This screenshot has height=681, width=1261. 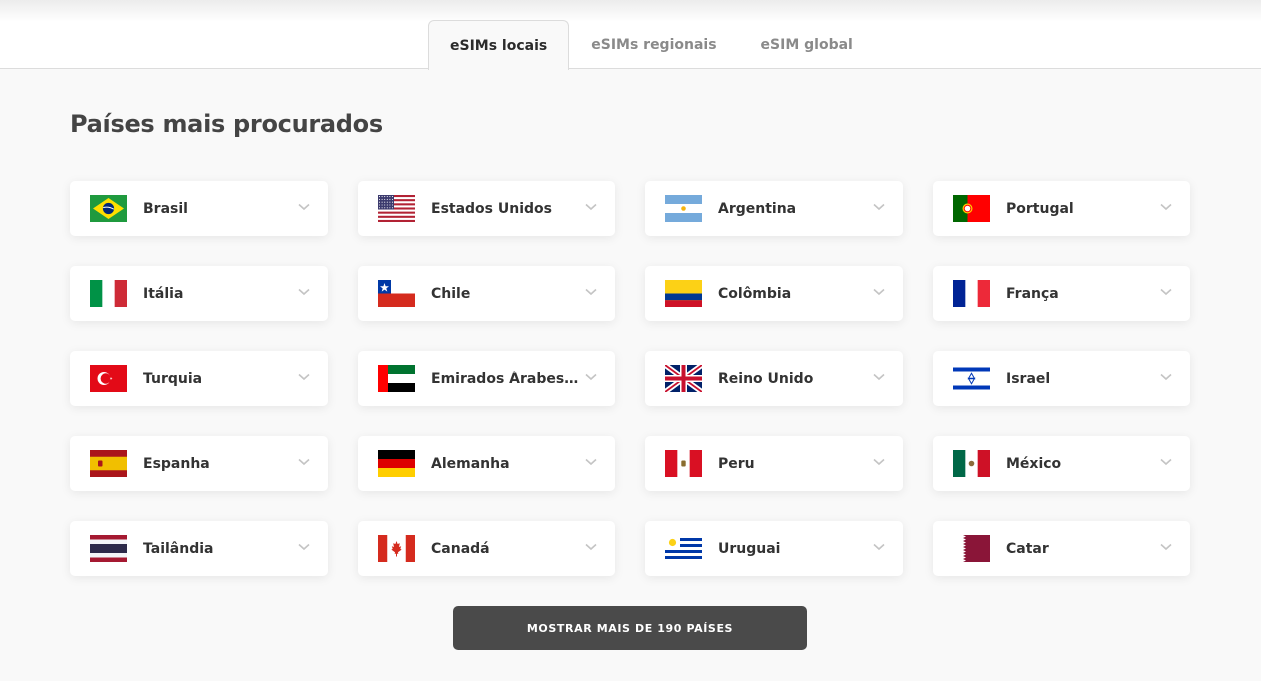 I want to click on flag-colombia-icon, so click(x=683, y=293).